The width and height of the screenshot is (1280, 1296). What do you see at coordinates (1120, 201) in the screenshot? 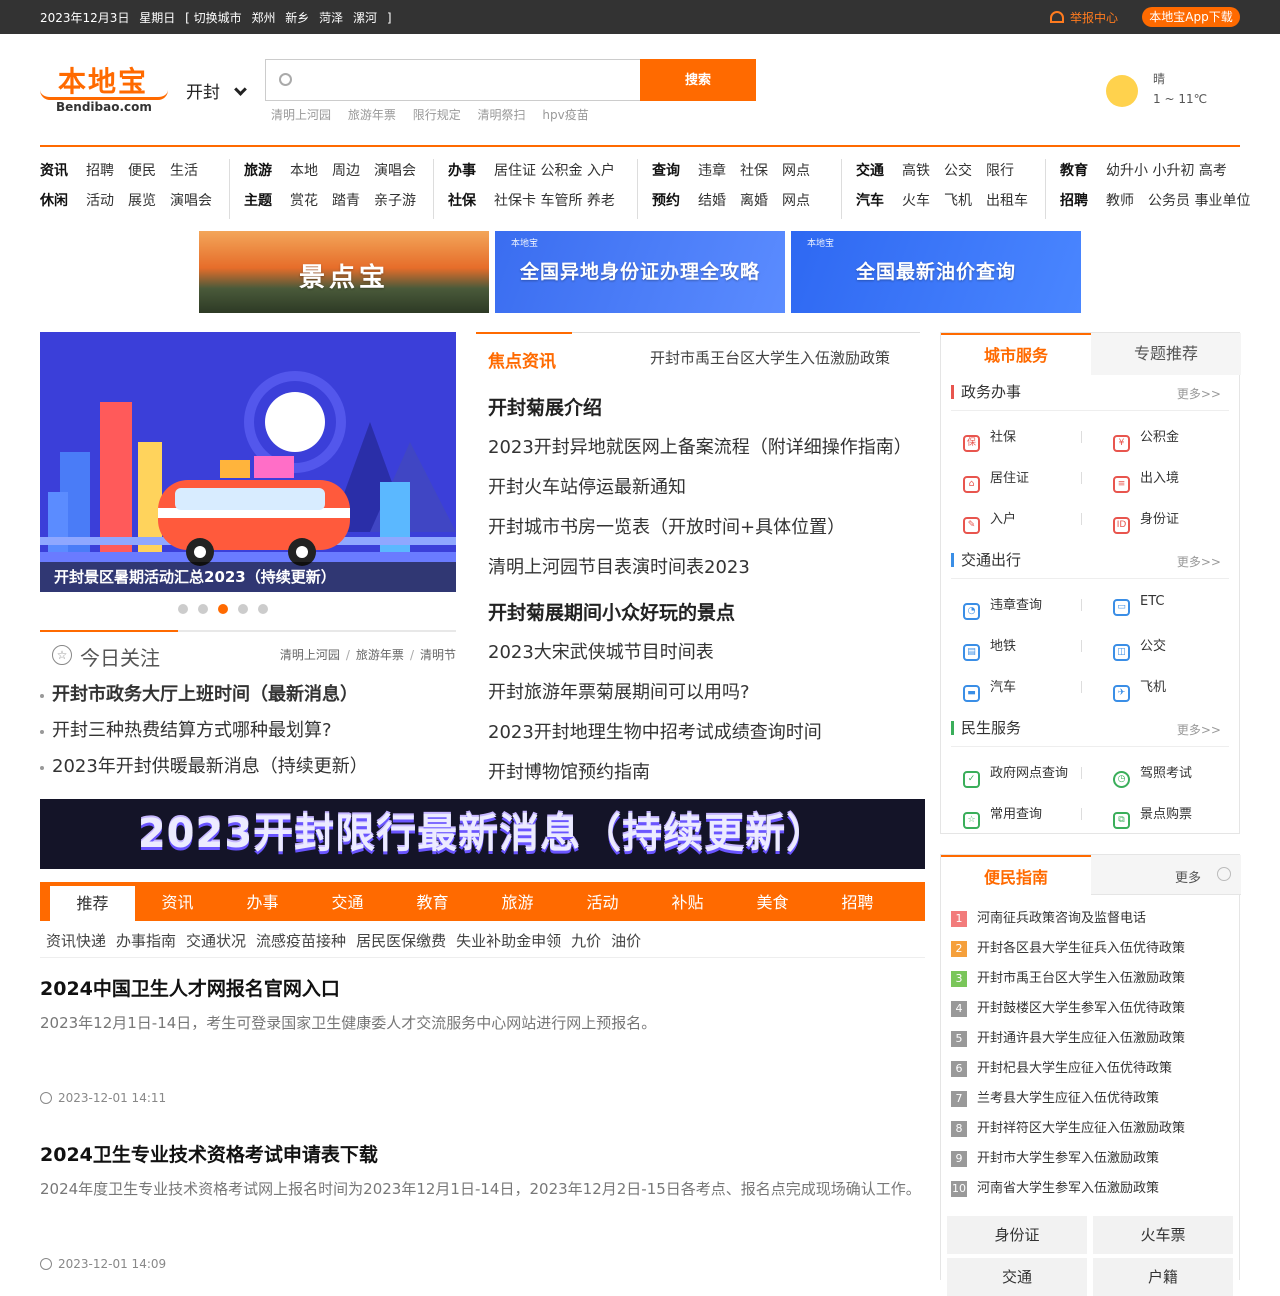
I see `nav-link: 教师` at bounding box center [1120, 201].